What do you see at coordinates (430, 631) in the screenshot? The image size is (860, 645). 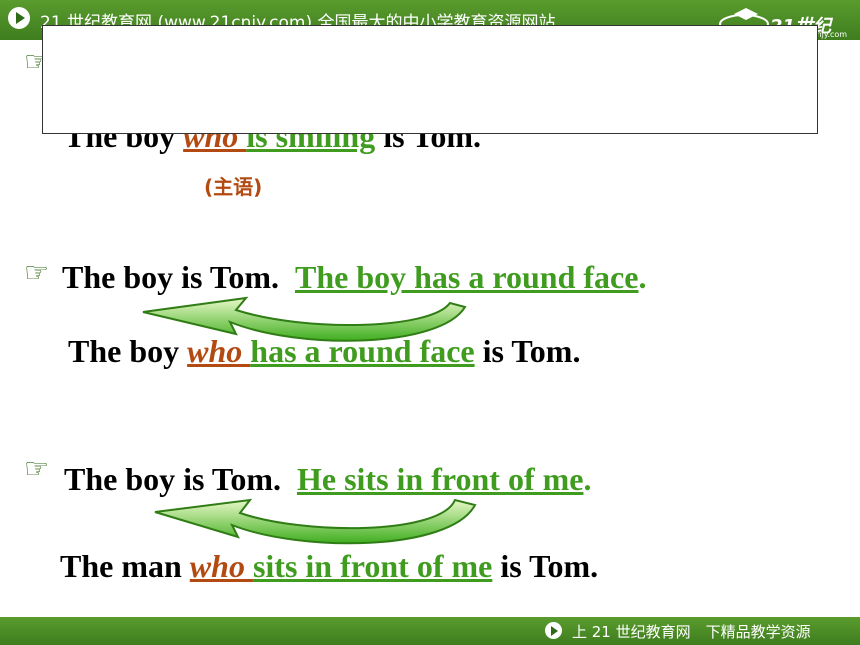 I see `bottom-banner: 上 21 世纪教育网 下精品教学资源` at bounding box center [430, 631].